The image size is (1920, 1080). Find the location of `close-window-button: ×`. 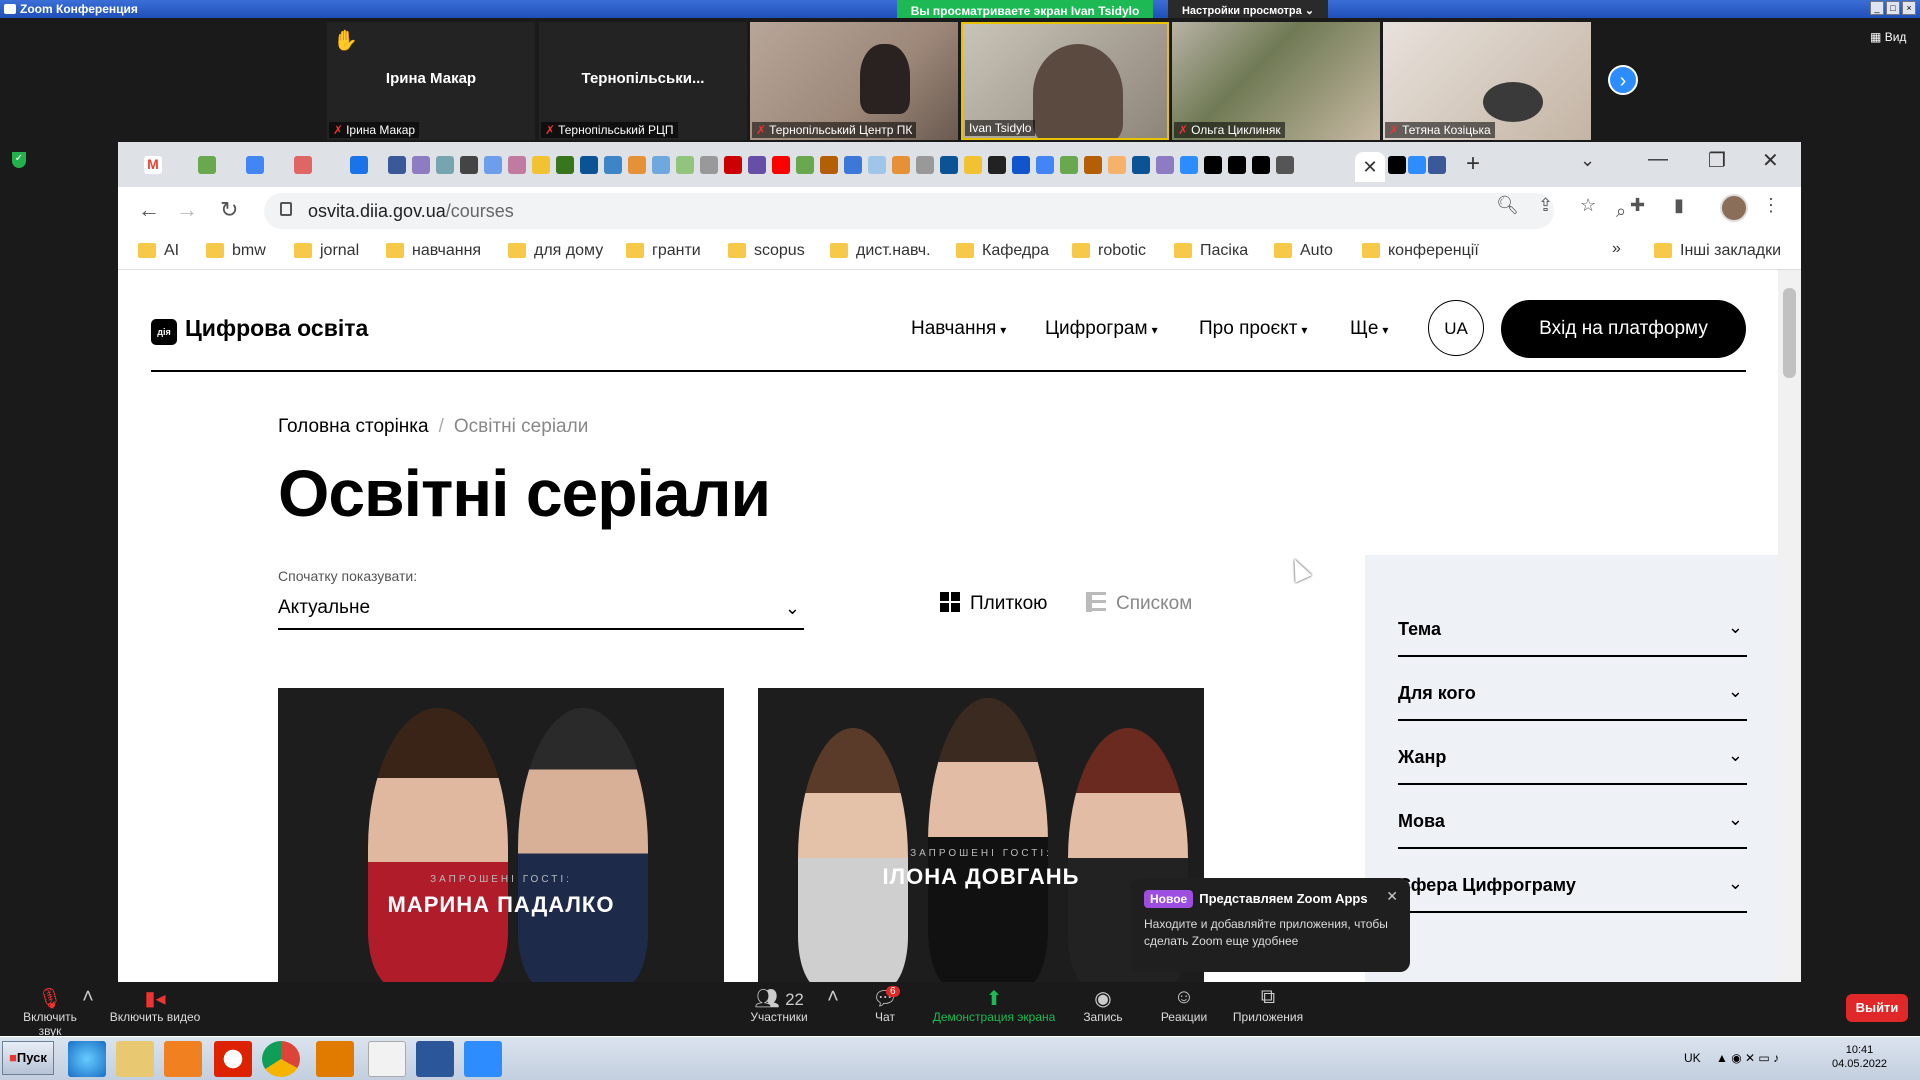

close-window-button: × is located at coordinates (1909, 8).